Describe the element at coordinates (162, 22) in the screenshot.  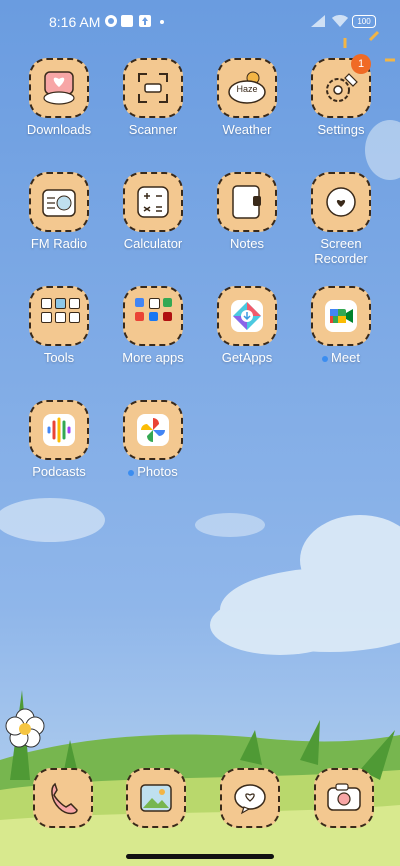
I see `dot-icon` at that location.